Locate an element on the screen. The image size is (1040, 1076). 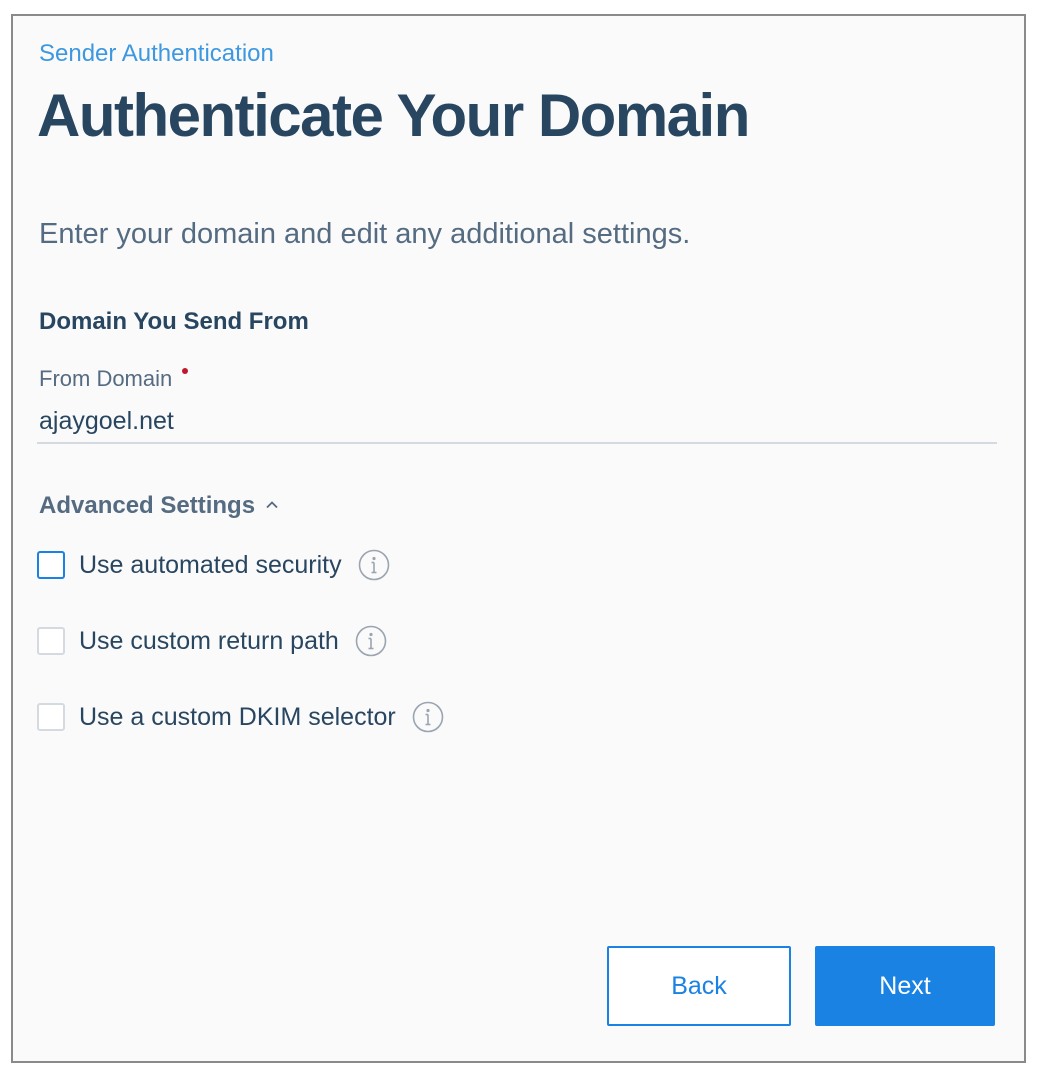
custom-dkim-selector-label: Use a custom DKIM selector is located at coordinates (237, 716).